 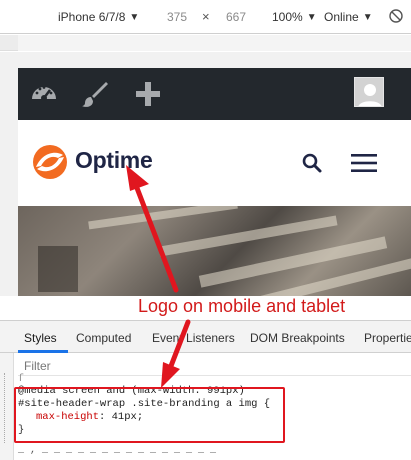 I want to click on viewport-width-input: 375, so click(x=177, y=17).